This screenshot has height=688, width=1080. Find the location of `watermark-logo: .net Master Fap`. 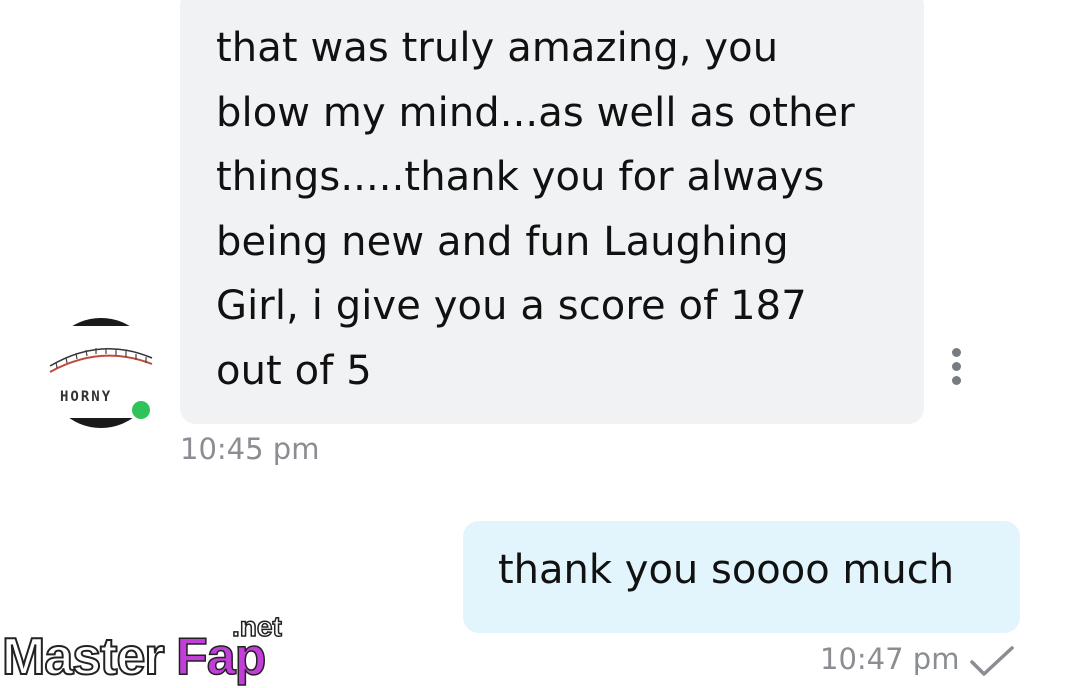

watermark-logo: .net Master Fap is located at coordinates (142, 648).